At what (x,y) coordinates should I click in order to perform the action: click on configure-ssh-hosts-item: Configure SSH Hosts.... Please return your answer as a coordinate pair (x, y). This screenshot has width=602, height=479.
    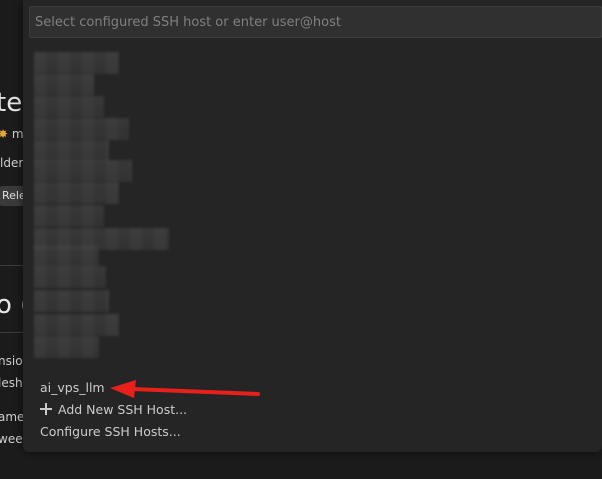
    Looking at the image, I should click on (110, 432).